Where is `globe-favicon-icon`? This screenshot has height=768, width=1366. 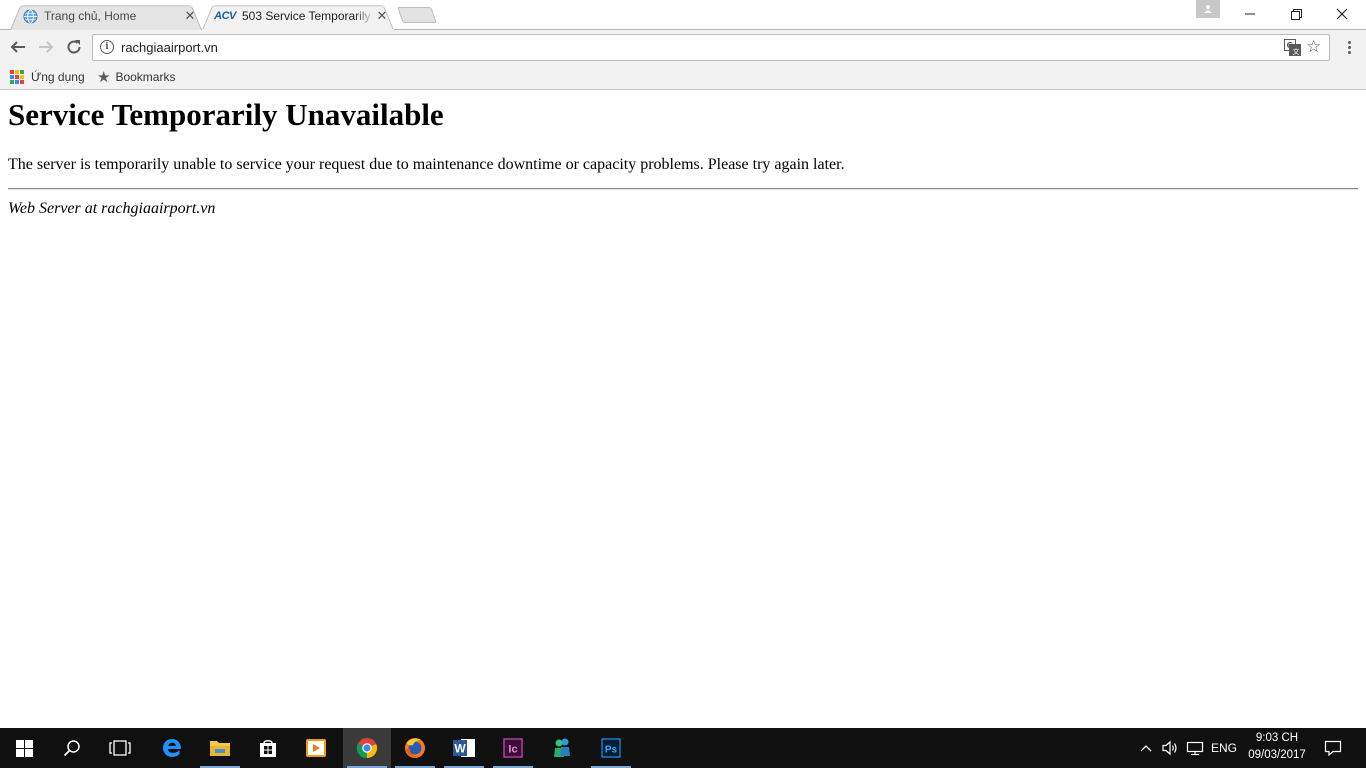
globe-favicon-icon is located at coordinates (30, 16).